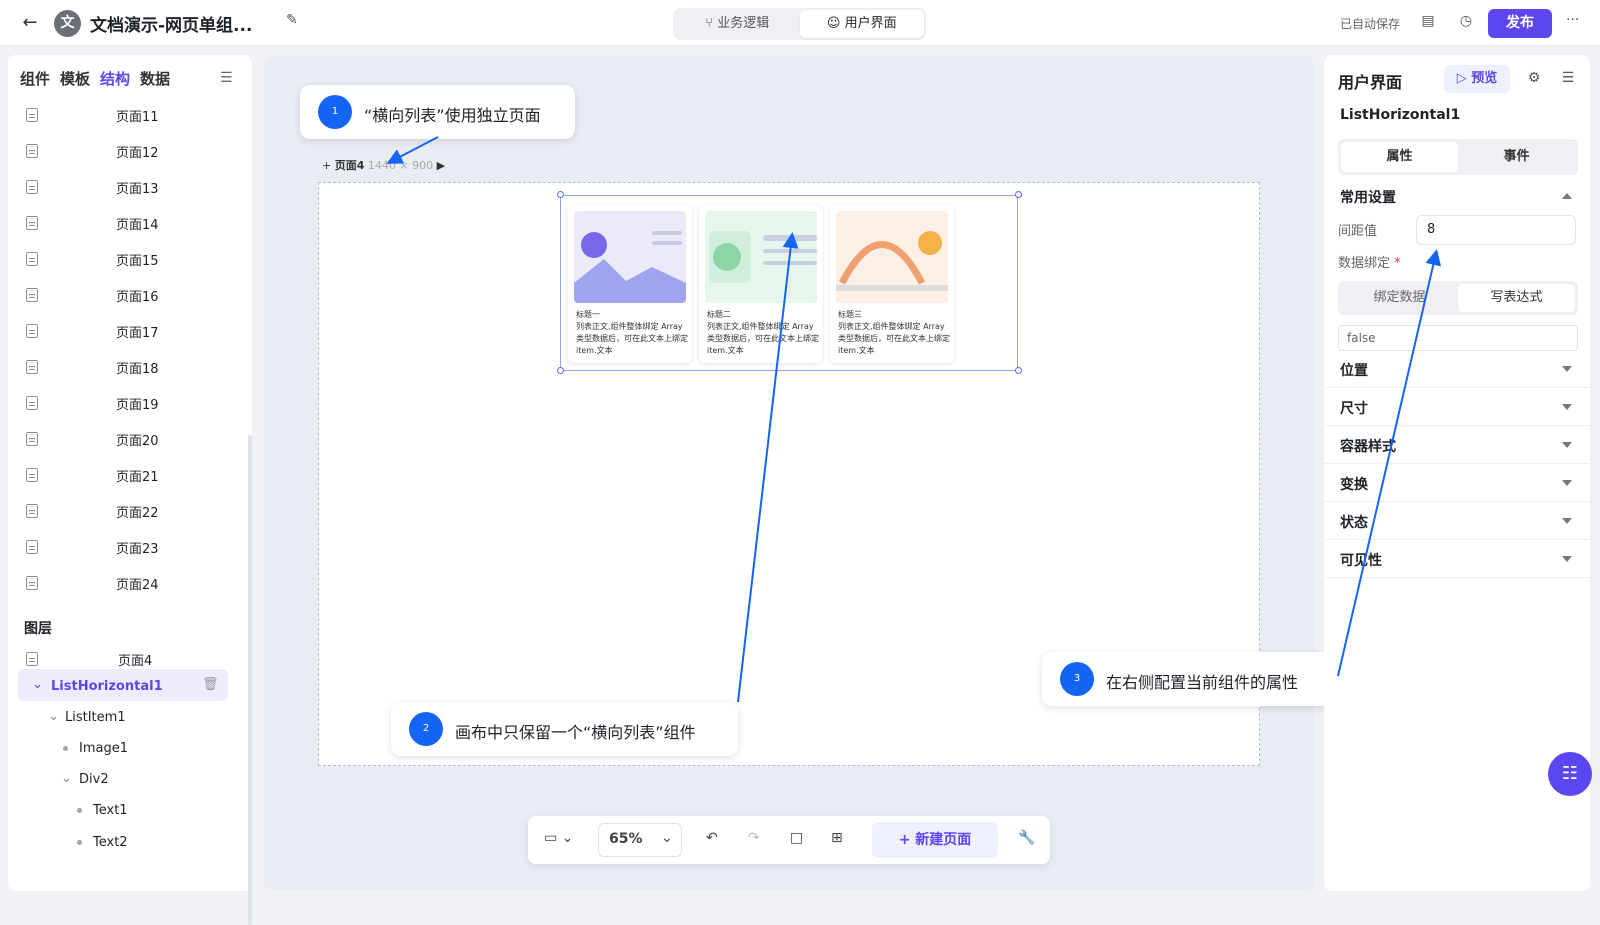 The height and width of the screenshot is (925, 1600). I want to click on artboard-size: 1440 × 900, so click(400, 165).